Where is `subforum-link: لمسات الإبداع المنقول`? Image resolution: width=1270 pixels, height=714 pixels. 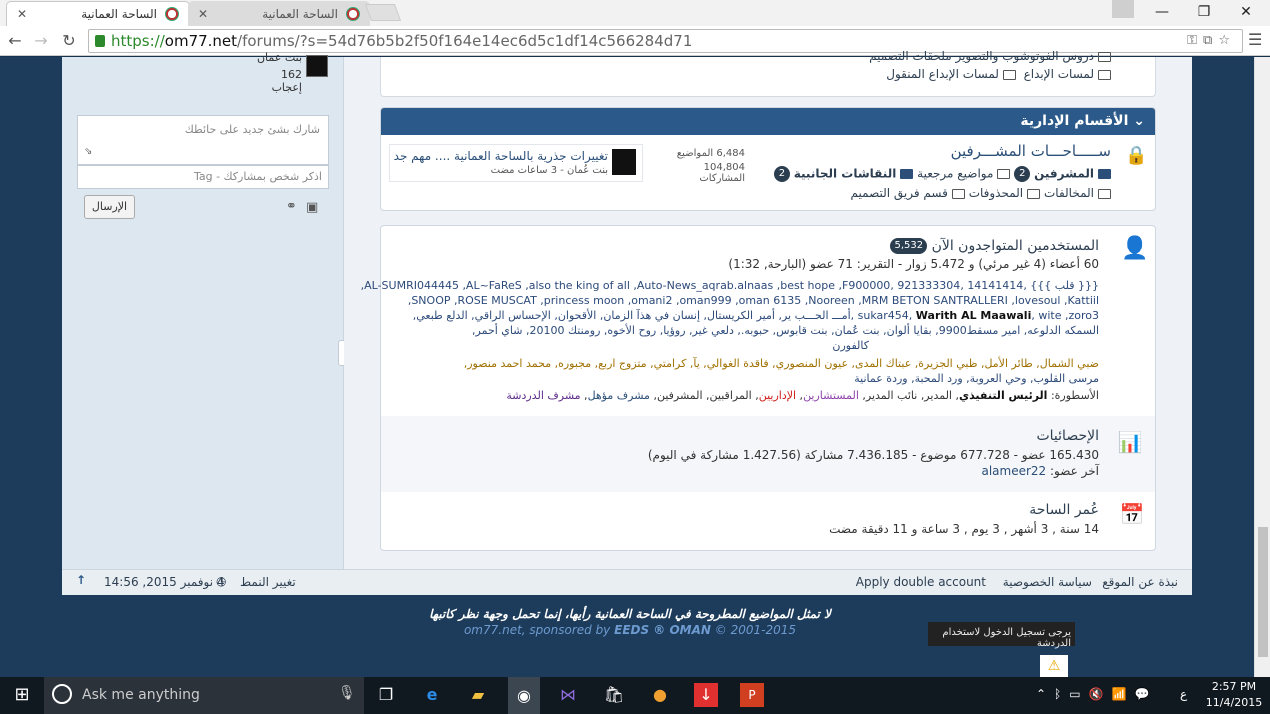
subforum-link: لمسات الإبداع المنقول is located at coordinates (942, 74).